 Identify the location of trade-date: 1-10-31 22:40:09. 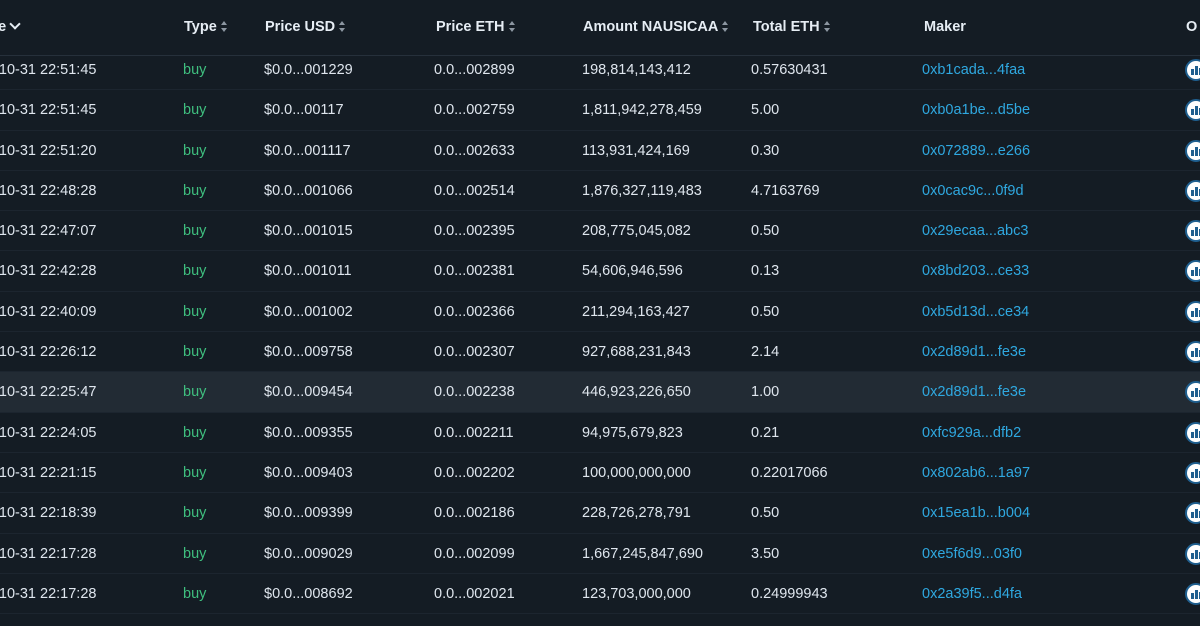
(48, 311).